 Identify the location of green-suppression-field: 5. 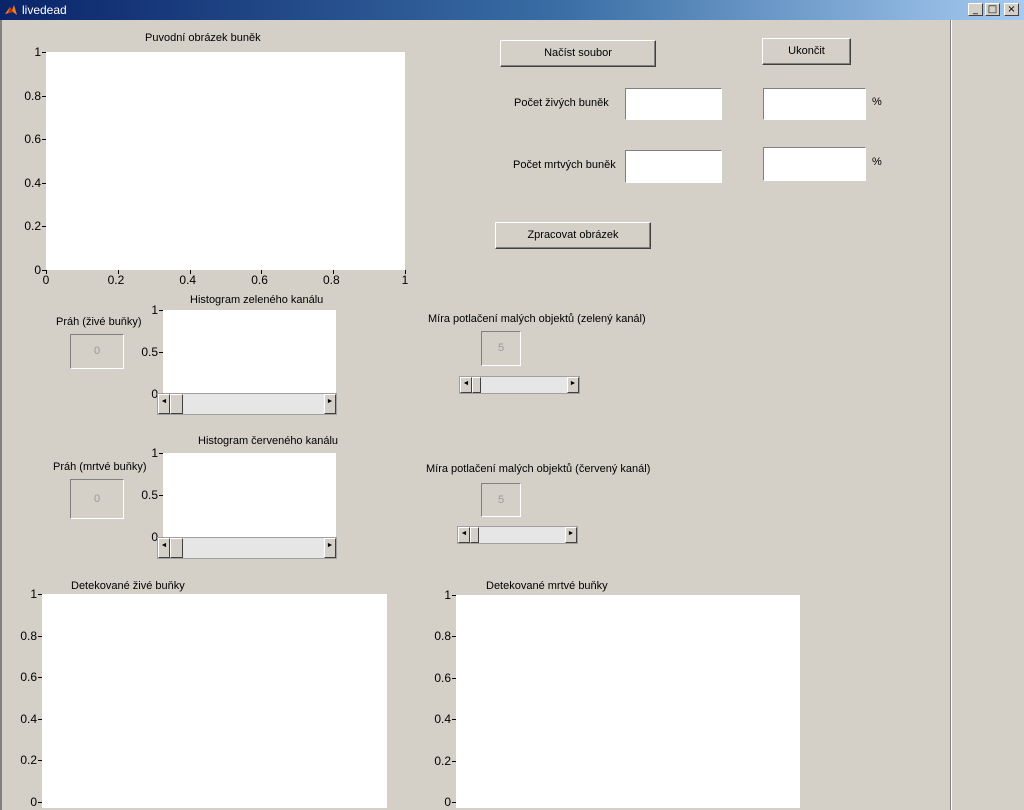
(501, 348).